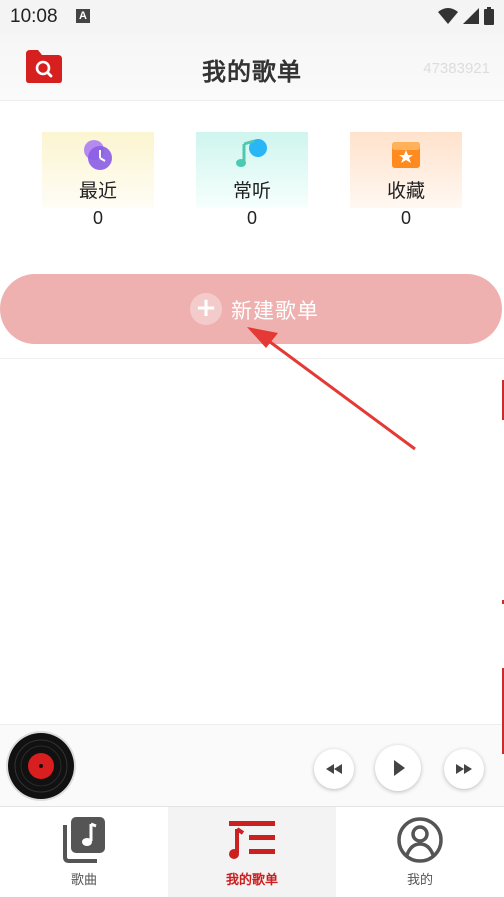  Describe the element at coordinates (489, 16) in the screenshot. I see `battery-icon` at that location.